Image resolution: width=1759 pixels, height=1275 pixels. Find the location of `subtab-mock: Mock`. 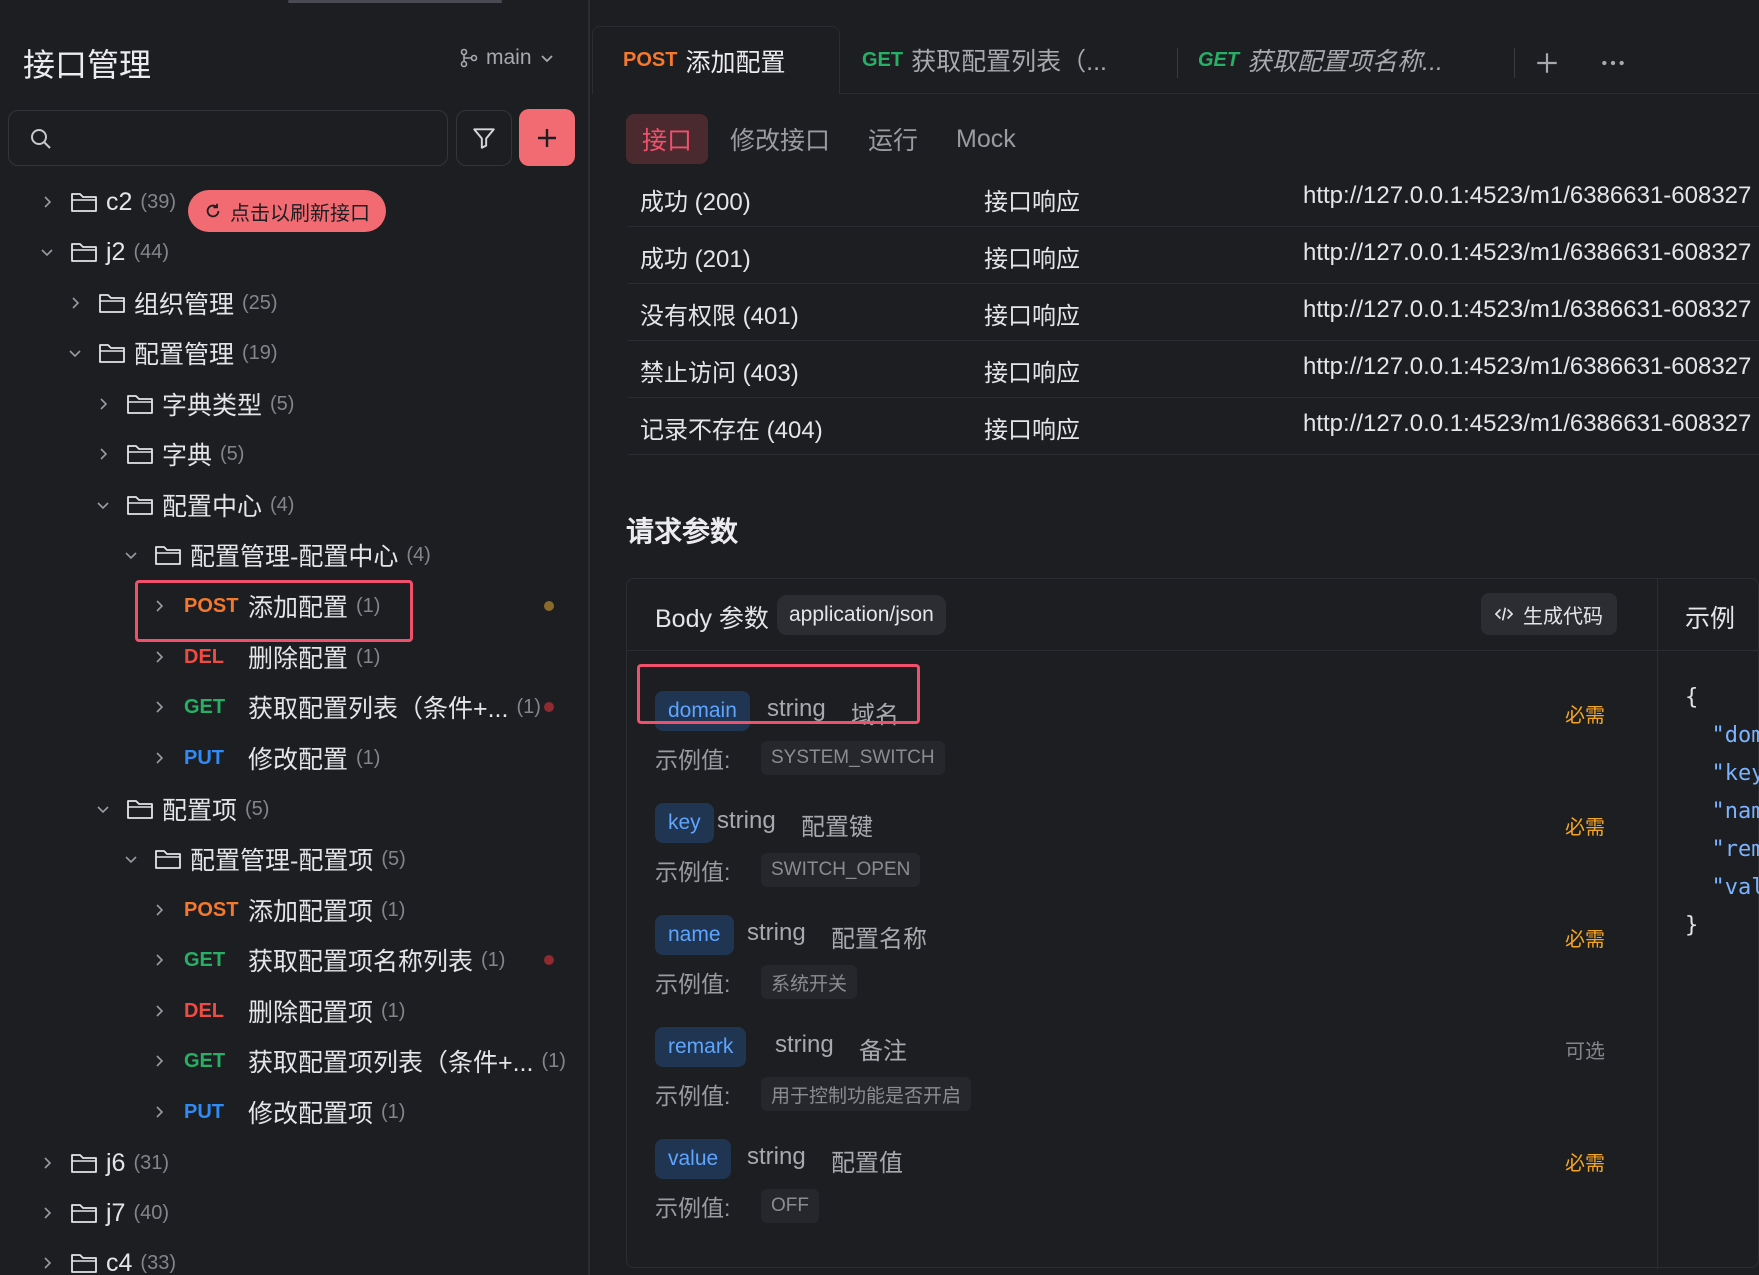

subtab-mock: Mock is located at coordinates (986, 139).